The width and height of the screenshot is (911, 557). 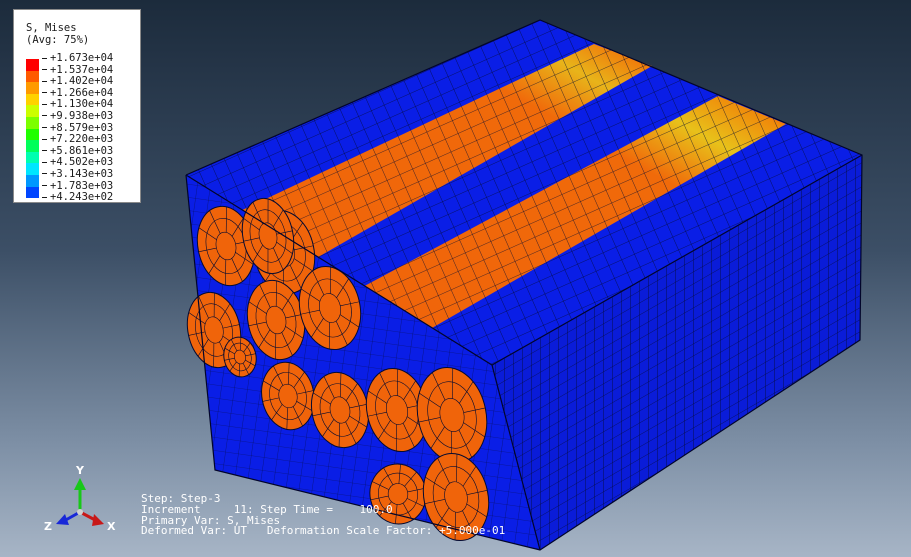 I want to click on x-axis-label: X, so click(x=111, y=526).